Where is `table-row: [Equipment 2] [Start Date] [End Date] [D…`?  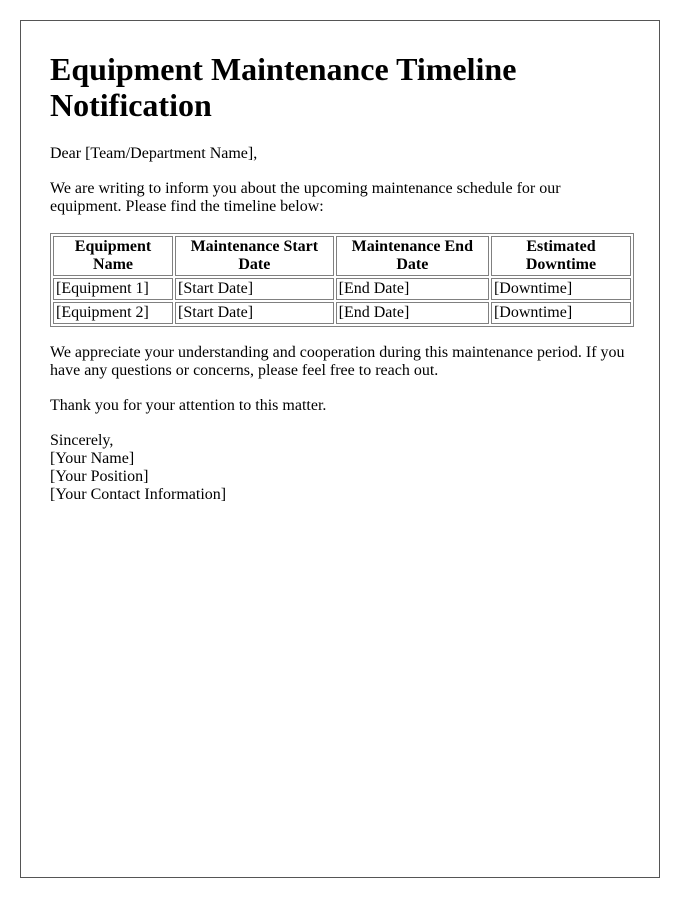 table-row: [Equipment 2] [Start Date] [End Date] [D… is located at coordinates (342, 313).